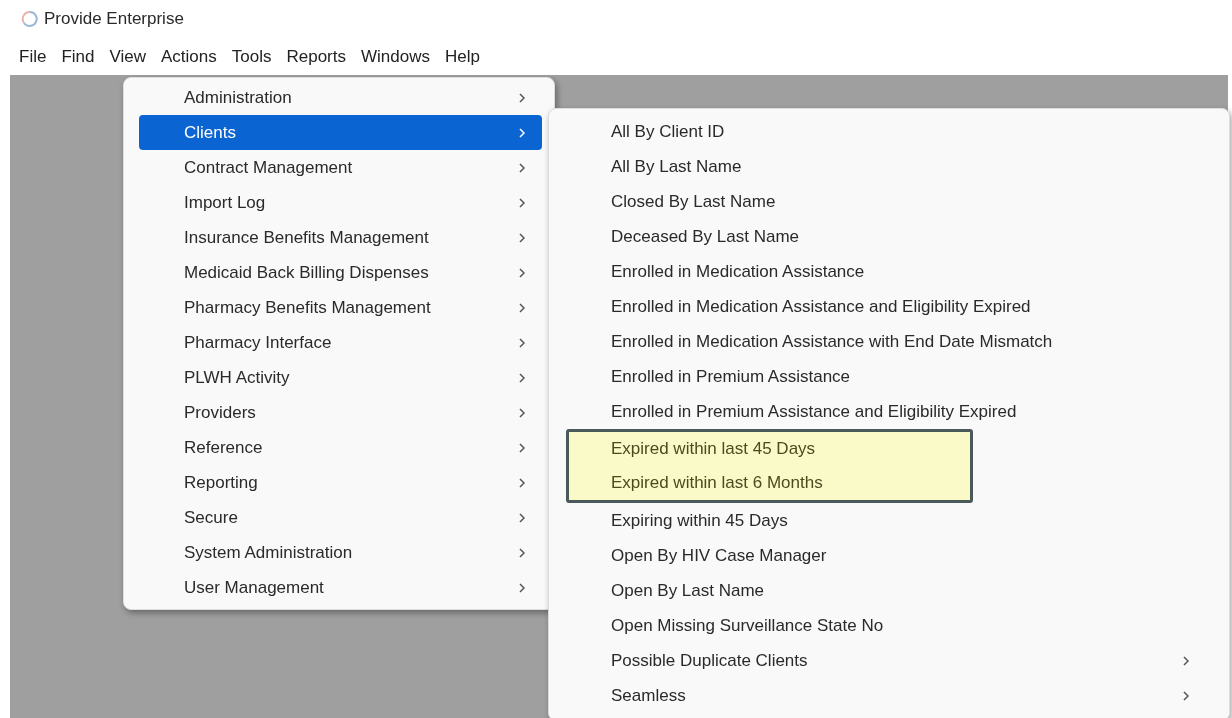  Describe the element at coordinates (889, 131) in the screenshot. I see `menu-item: All By Client ID` at that location.